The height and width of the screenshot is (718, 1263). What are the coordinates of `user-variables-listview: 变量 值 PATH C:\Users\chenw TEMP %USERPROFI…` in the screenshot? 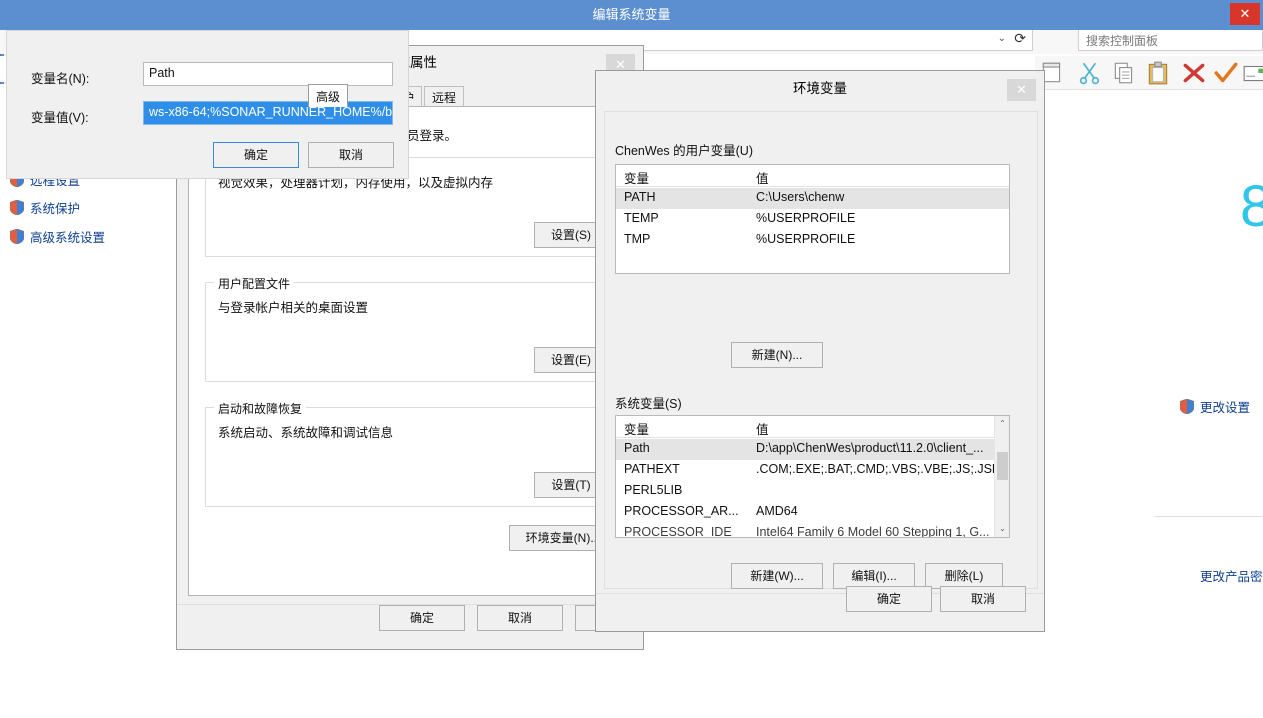 It's located at (812, 219).